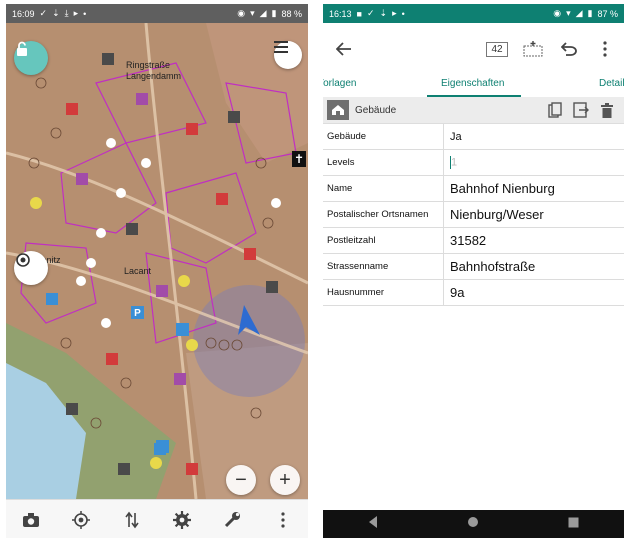  Describe the element at coordinates (148, 65) in the screenshot. I see `map-label-street: Ringstraße` at that location.